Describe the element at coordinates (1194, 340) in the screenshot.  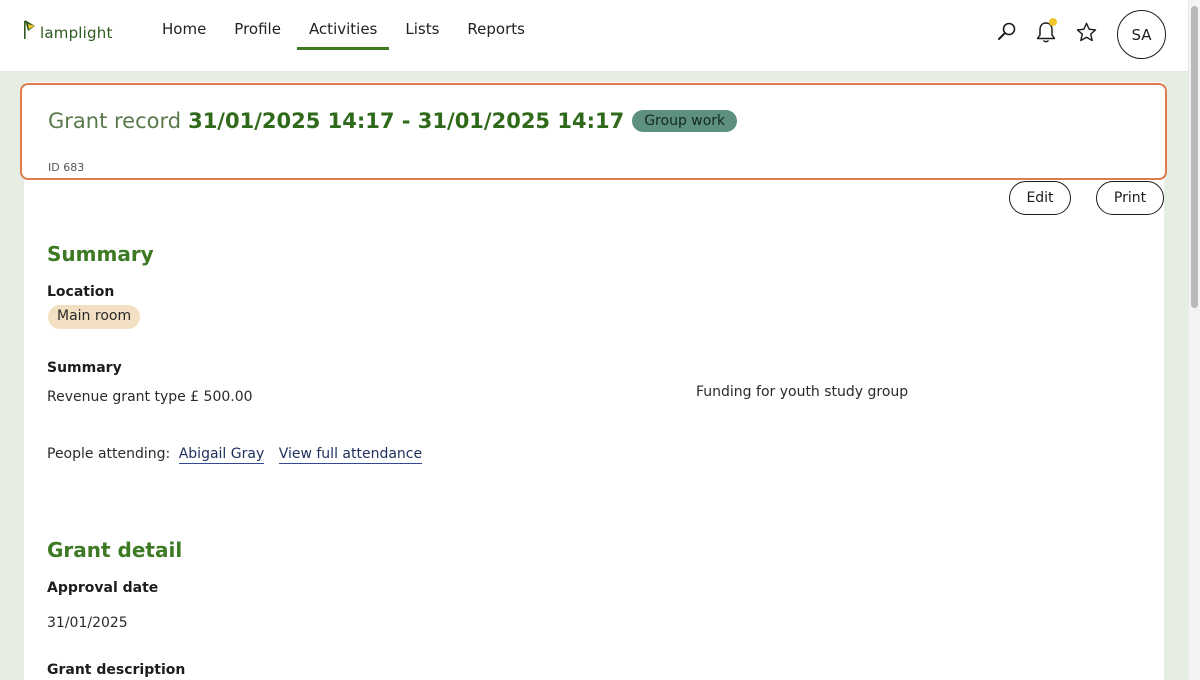
I see `page-scrollbar` at that location.